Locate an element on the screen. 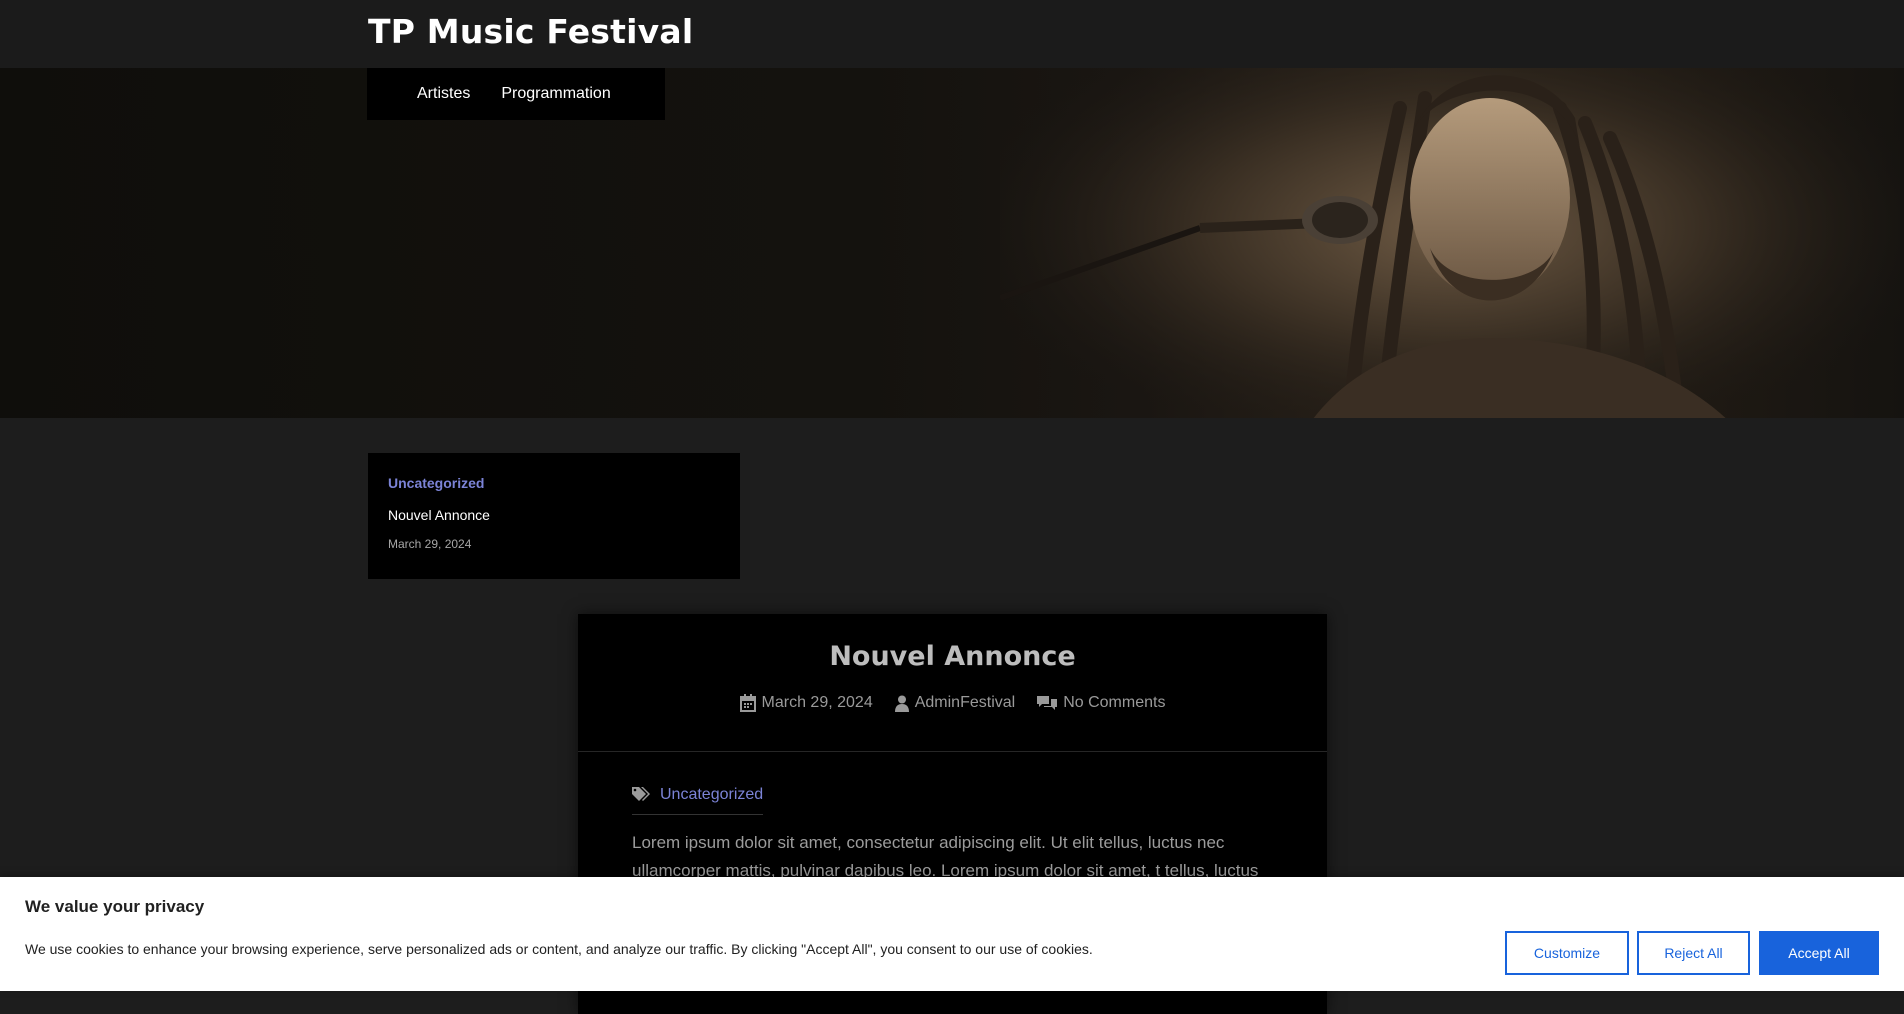 This screenshot has width=1904, height=1014. meta-comments: No Comments is located at coordinates (1101, 703).